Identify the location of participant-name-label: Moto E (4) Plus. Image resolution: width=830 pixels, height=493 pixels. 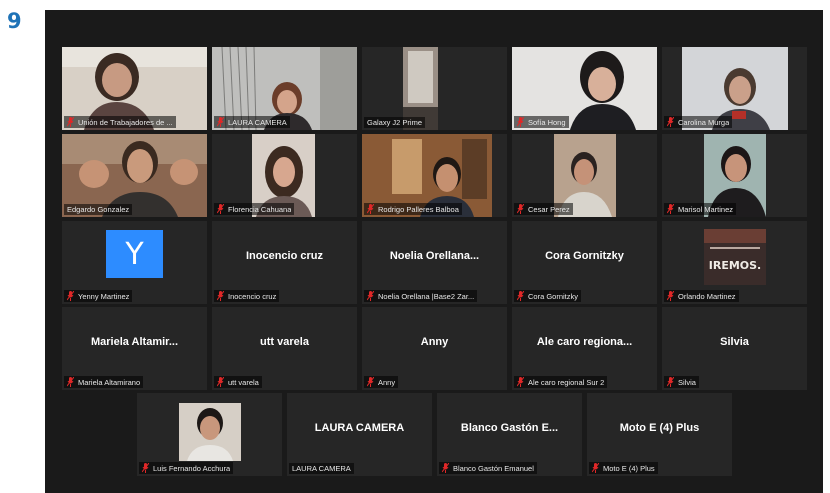
(623, 468).